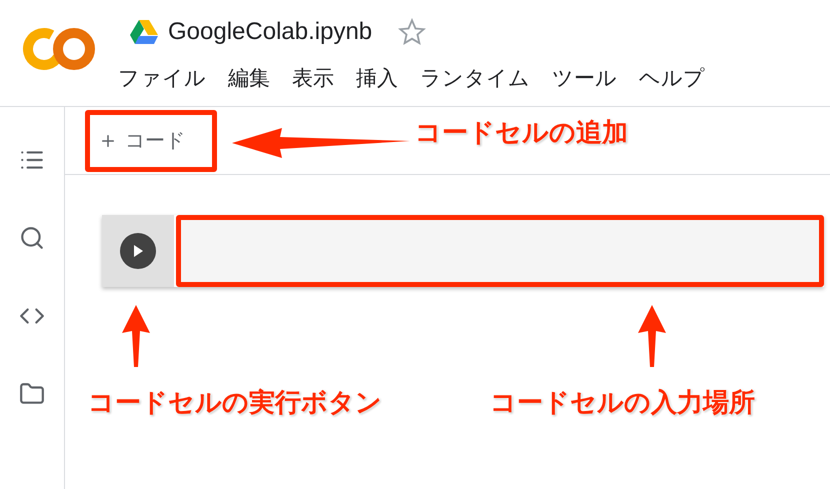  I want to click on menu-item: 挿入, so click(377, 78).